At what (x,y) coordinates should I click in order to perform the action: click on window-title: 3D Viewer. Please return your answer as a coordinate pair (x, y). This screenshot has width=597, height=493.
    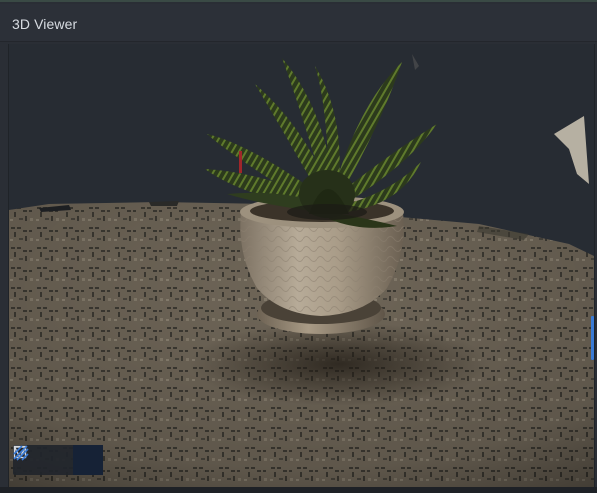
    Looking at the image, I should click on (45, 24).